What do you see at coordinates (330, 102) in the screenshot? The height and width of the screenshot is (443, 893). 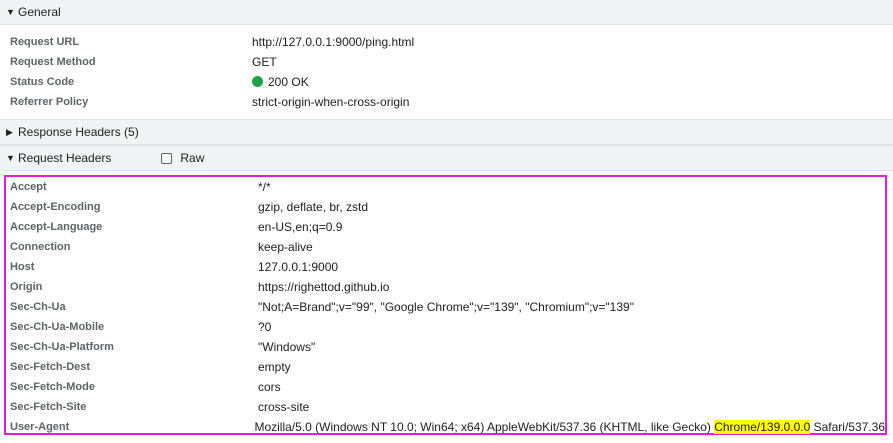 I see `row-value: strict-origin-when-cross-origin` at bounding box center [330, 102].